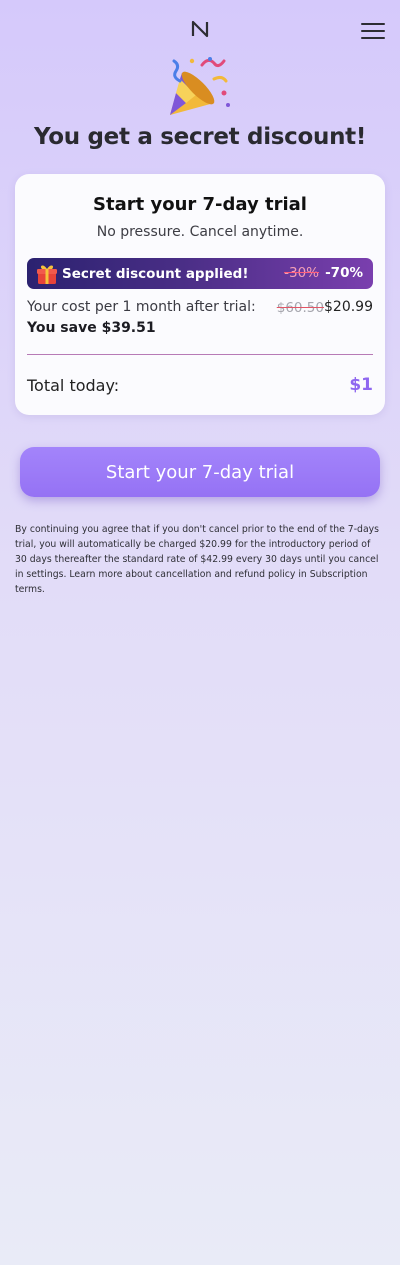 The width and height of the screenshot is (400, 1265). I want to click on card-subtitle: No pressure. Cancel anytime., so click(200, 232).